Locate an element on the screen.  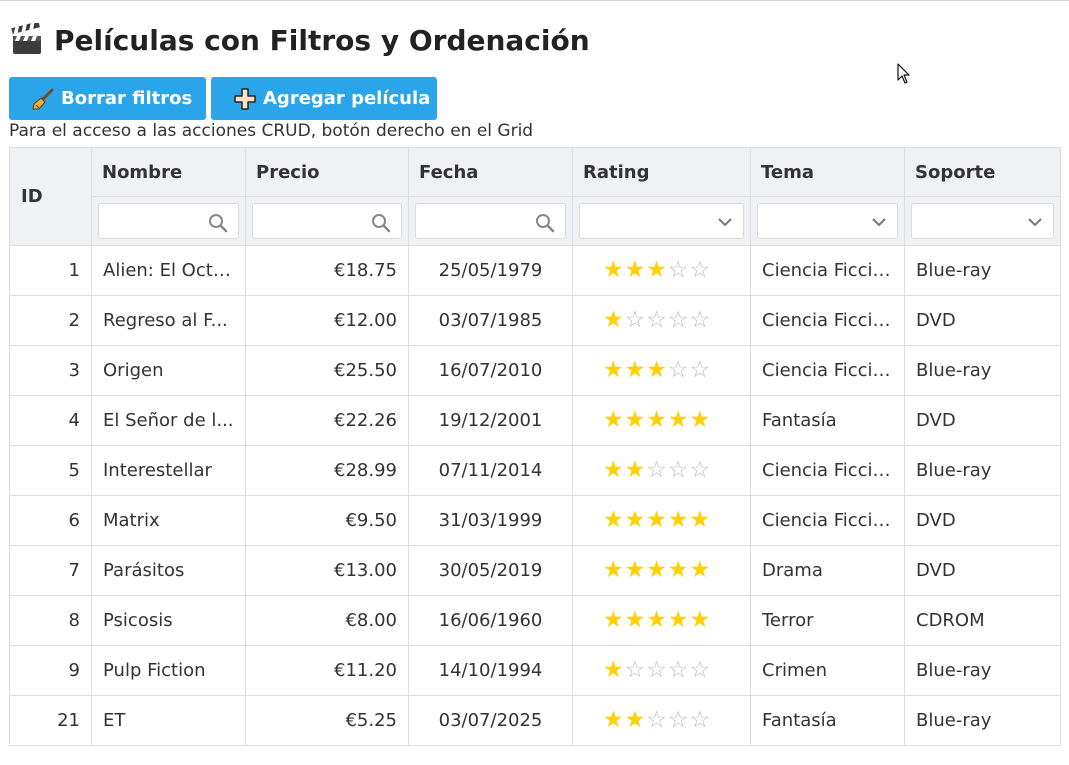
cell-id: 9 is located at coordinates (50, 670).